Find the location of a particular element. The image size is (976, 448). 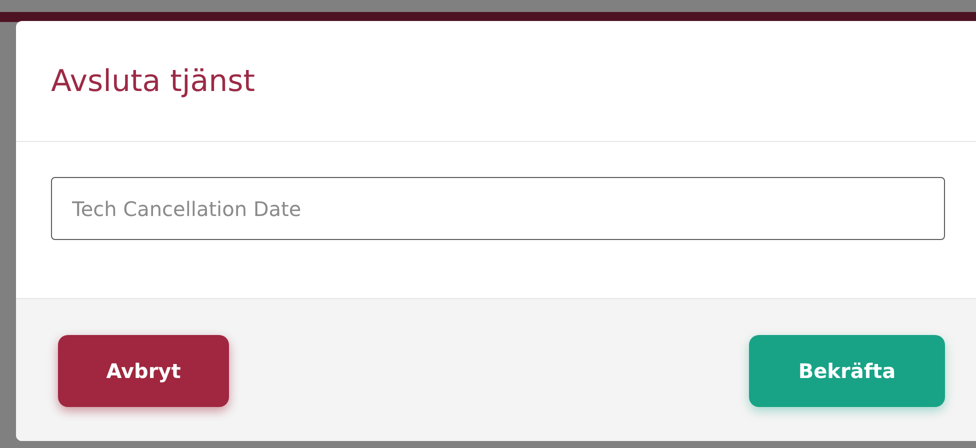

dialog-title: Avsluta tjänst is located at coordinates (153, 81).